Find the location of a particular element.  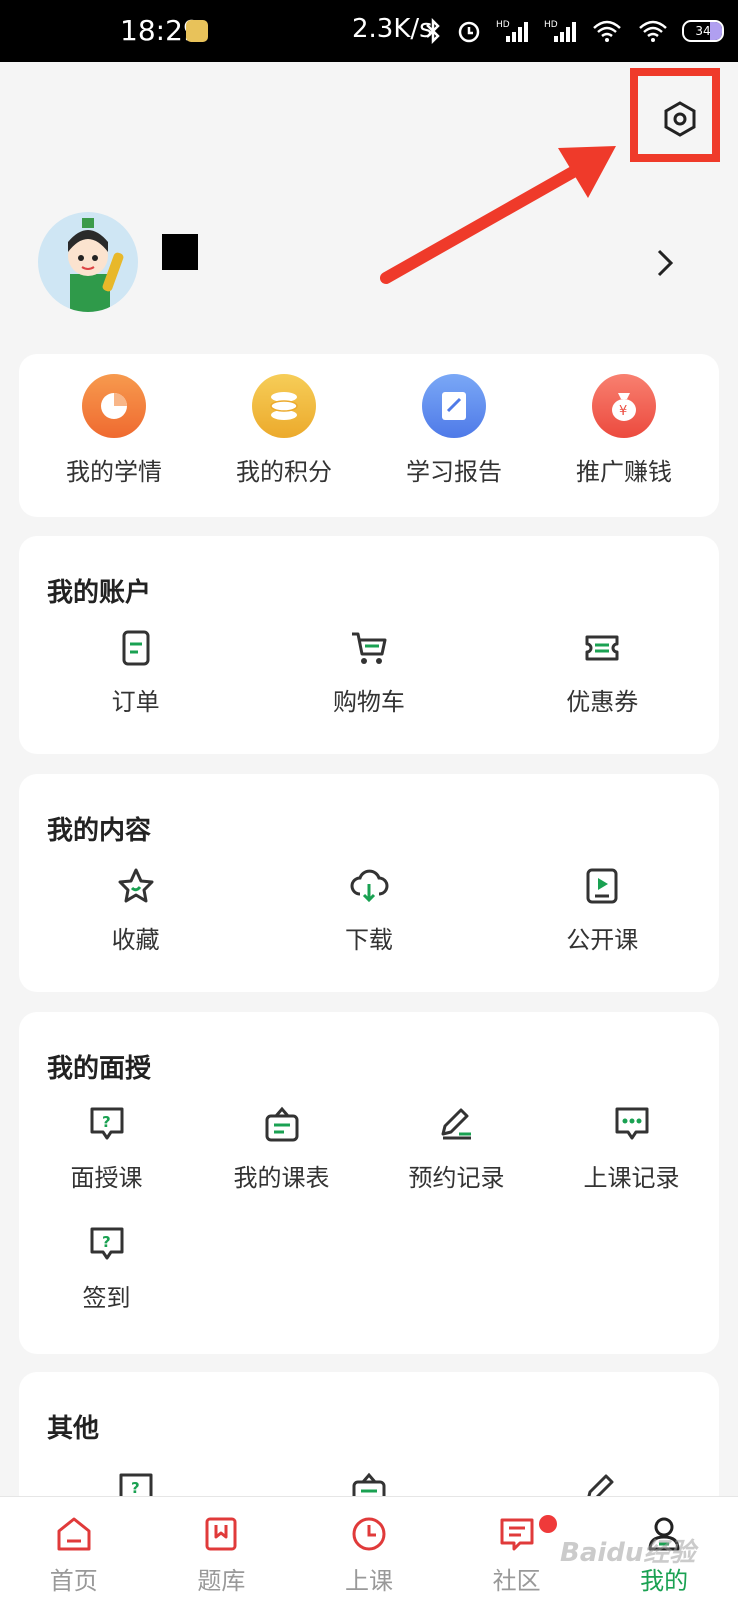

notification-badge is located at coordinates (547, 1524).